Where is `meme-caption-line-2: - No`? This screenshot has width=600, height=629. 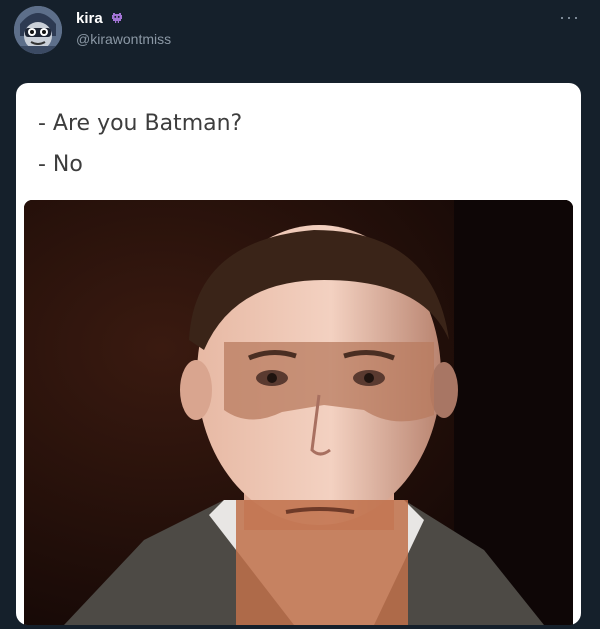 meme-caption-line-2: - No is located at coordinates (60, 164).